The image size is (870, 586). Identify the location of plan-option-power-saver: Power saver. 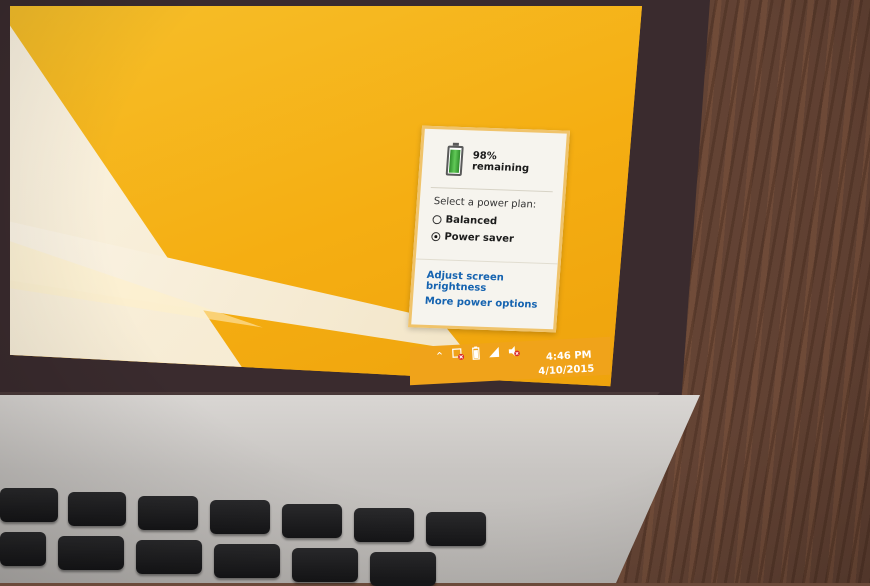
(488, 239).